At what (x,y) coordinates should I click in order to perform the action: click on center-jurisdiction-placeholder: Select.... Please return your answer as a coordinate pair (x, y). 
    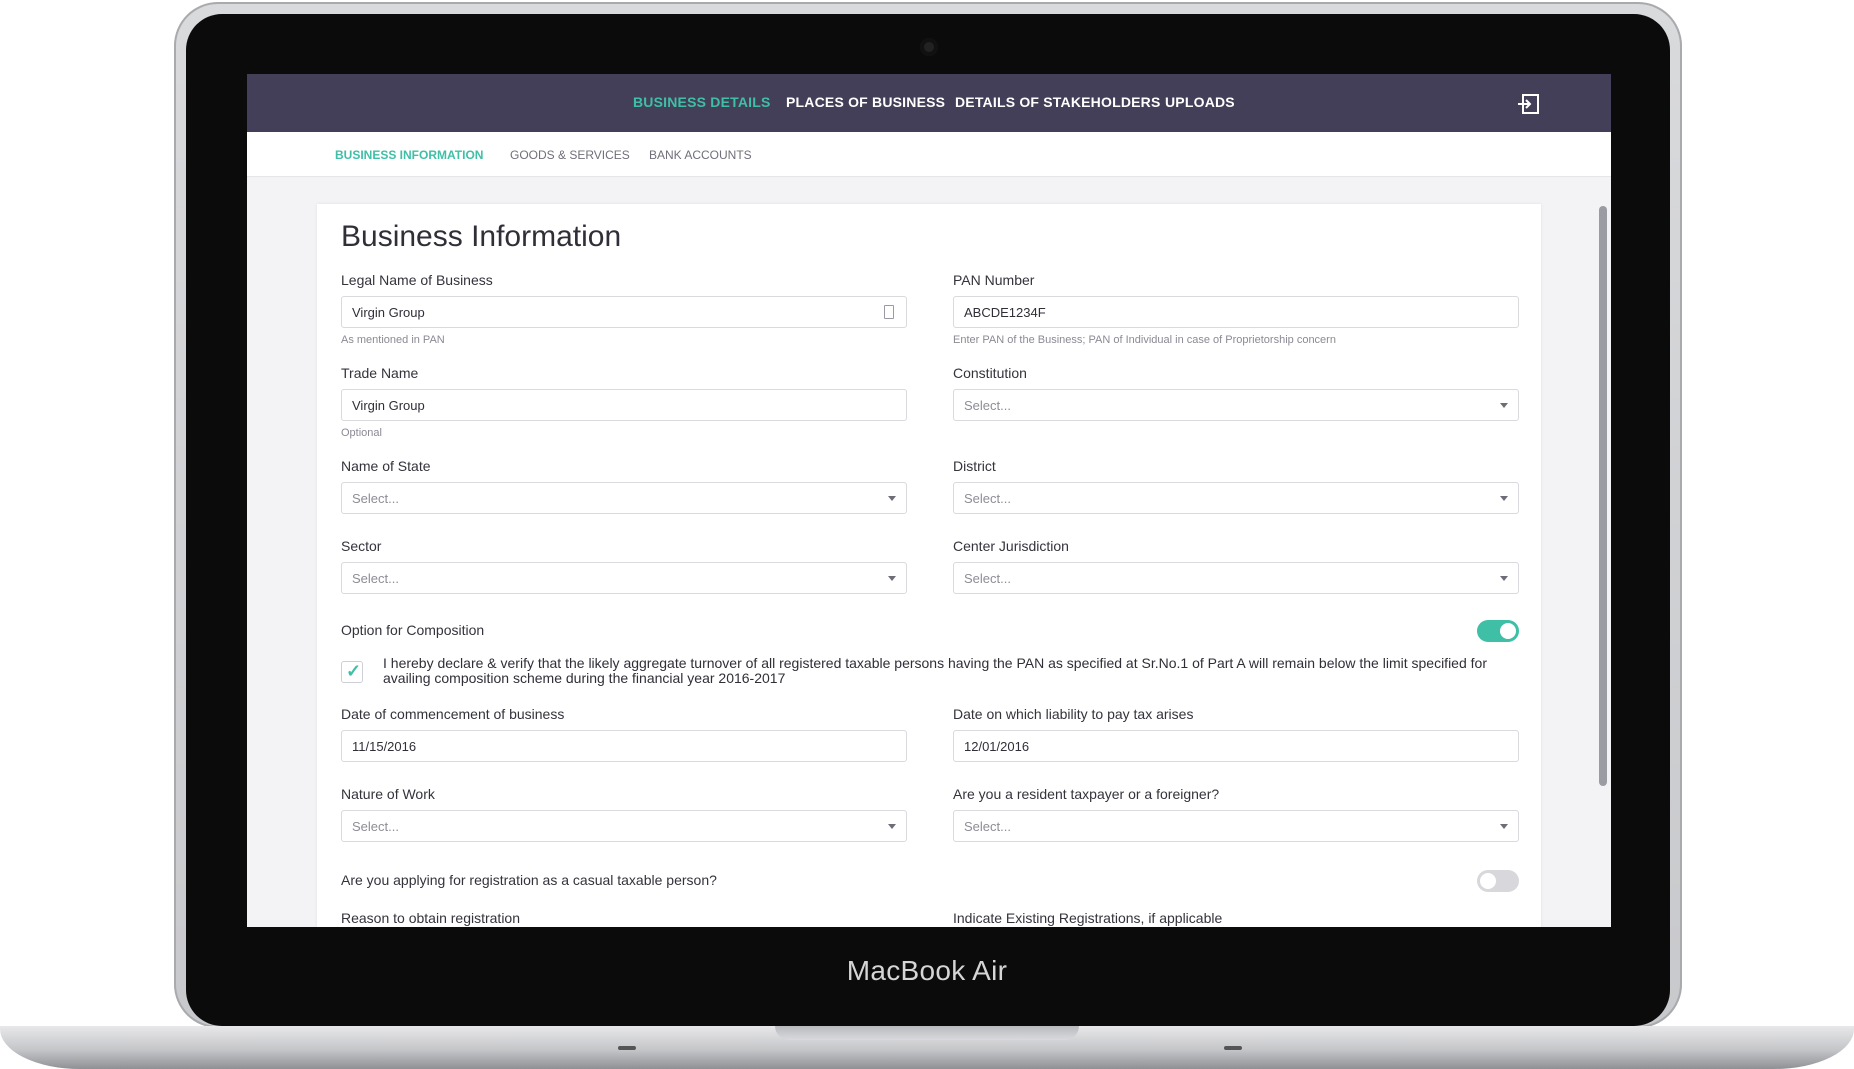
    Looking at the image, I should click on (987, 578).